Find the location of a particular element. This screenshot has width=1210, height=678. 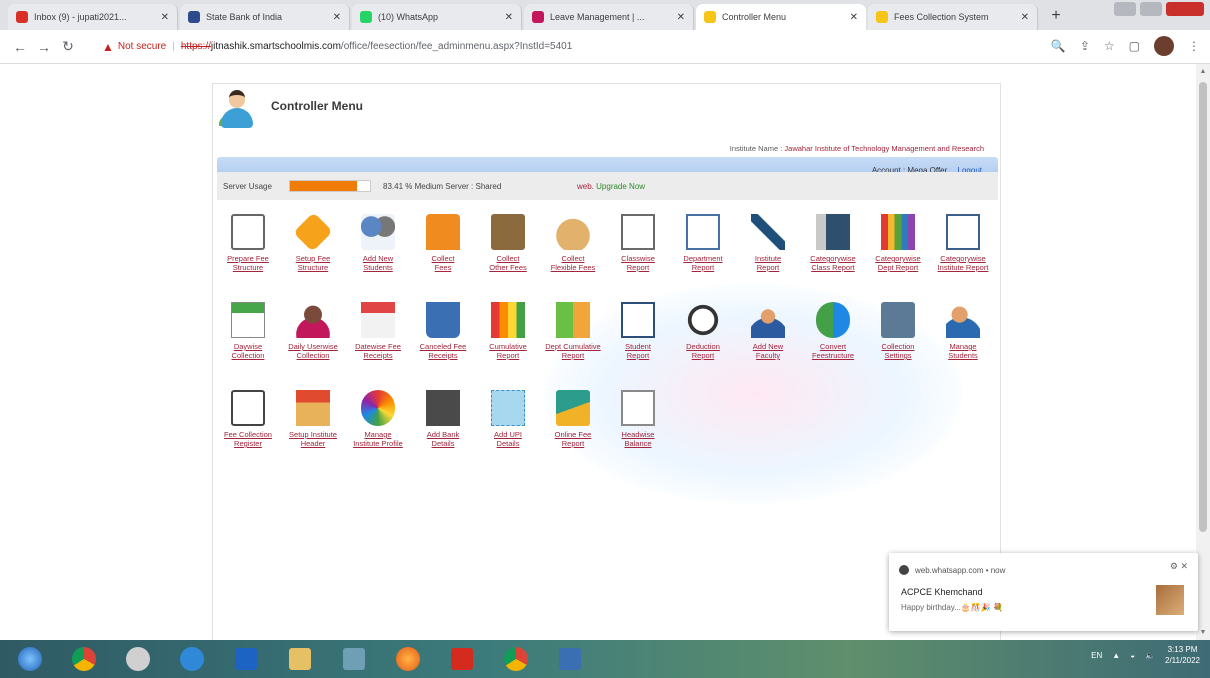

back-icon: ← is located at coordinates (20, 47).